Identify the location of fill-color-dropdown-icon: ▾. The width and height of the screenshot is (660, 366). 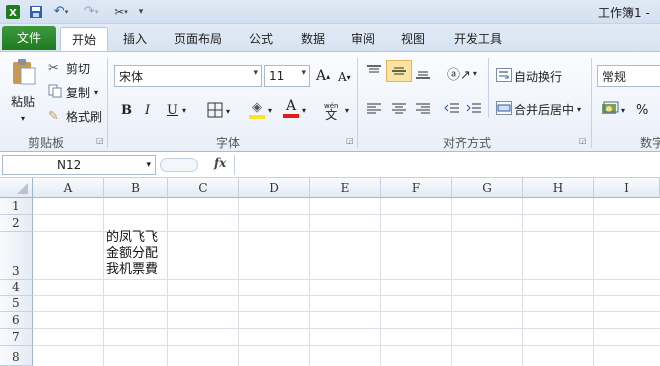
(270, 110).